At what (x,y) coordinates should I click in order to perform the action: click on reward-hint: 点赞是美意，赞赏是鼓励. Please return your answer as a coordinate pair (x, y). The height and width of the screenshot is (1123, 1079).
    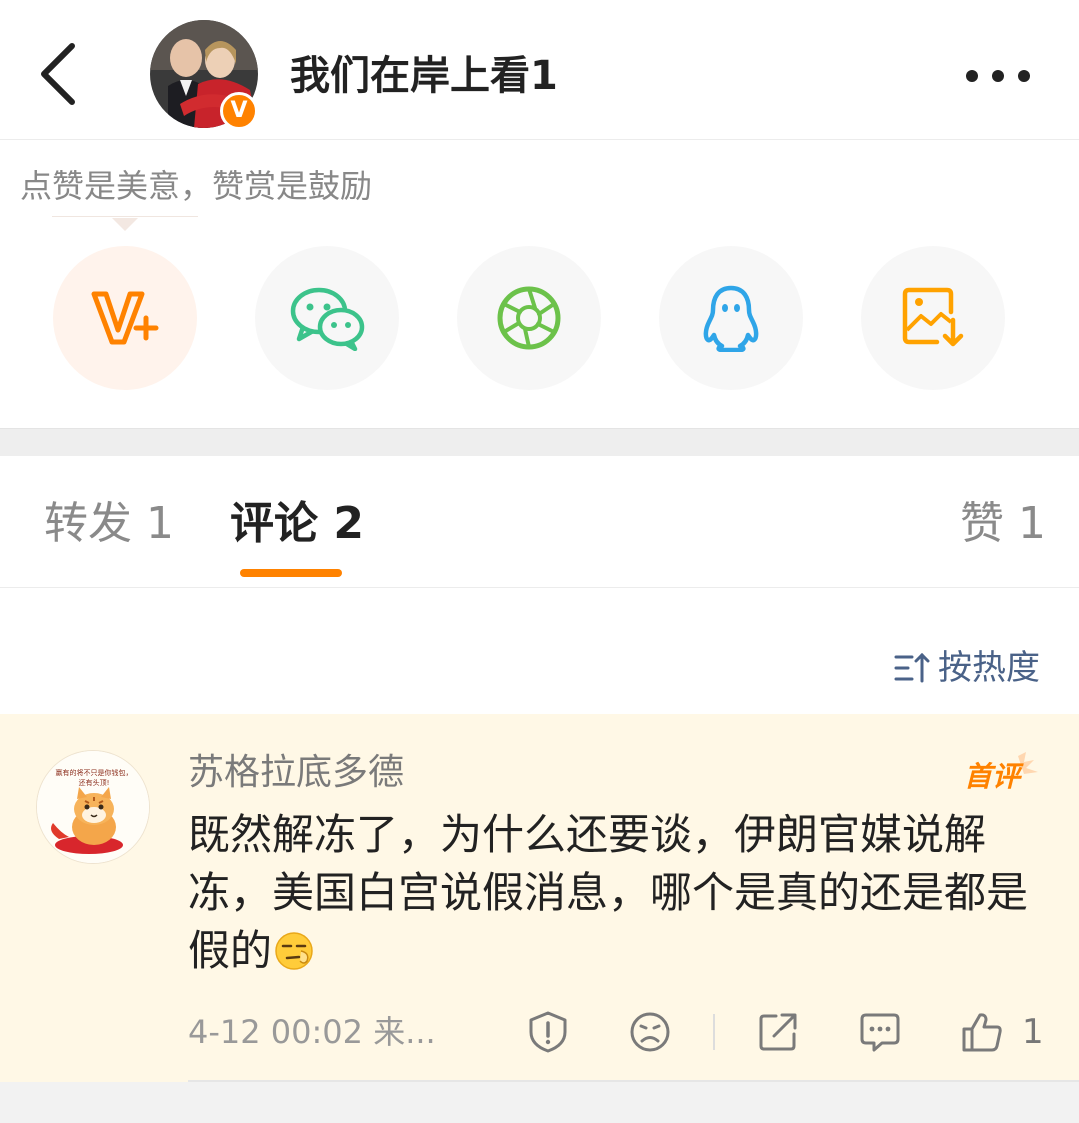
    Looking at the image, I should click on (196, 186).